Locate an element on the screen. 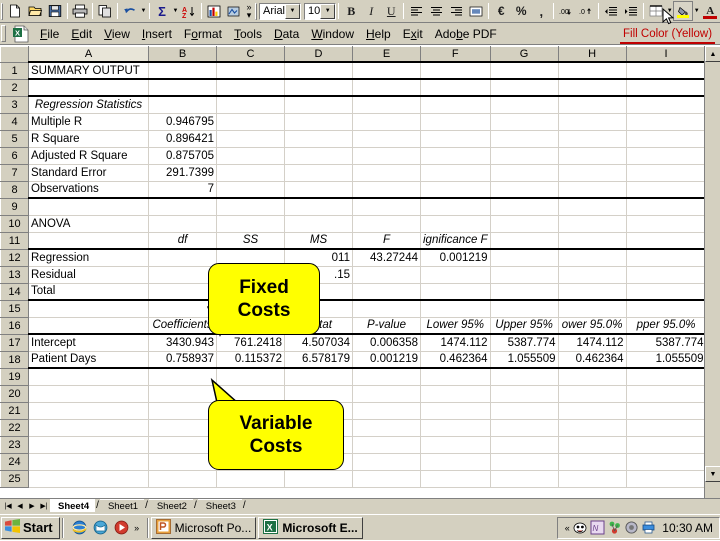  cell-F19 is located at coordinates (455, 377).